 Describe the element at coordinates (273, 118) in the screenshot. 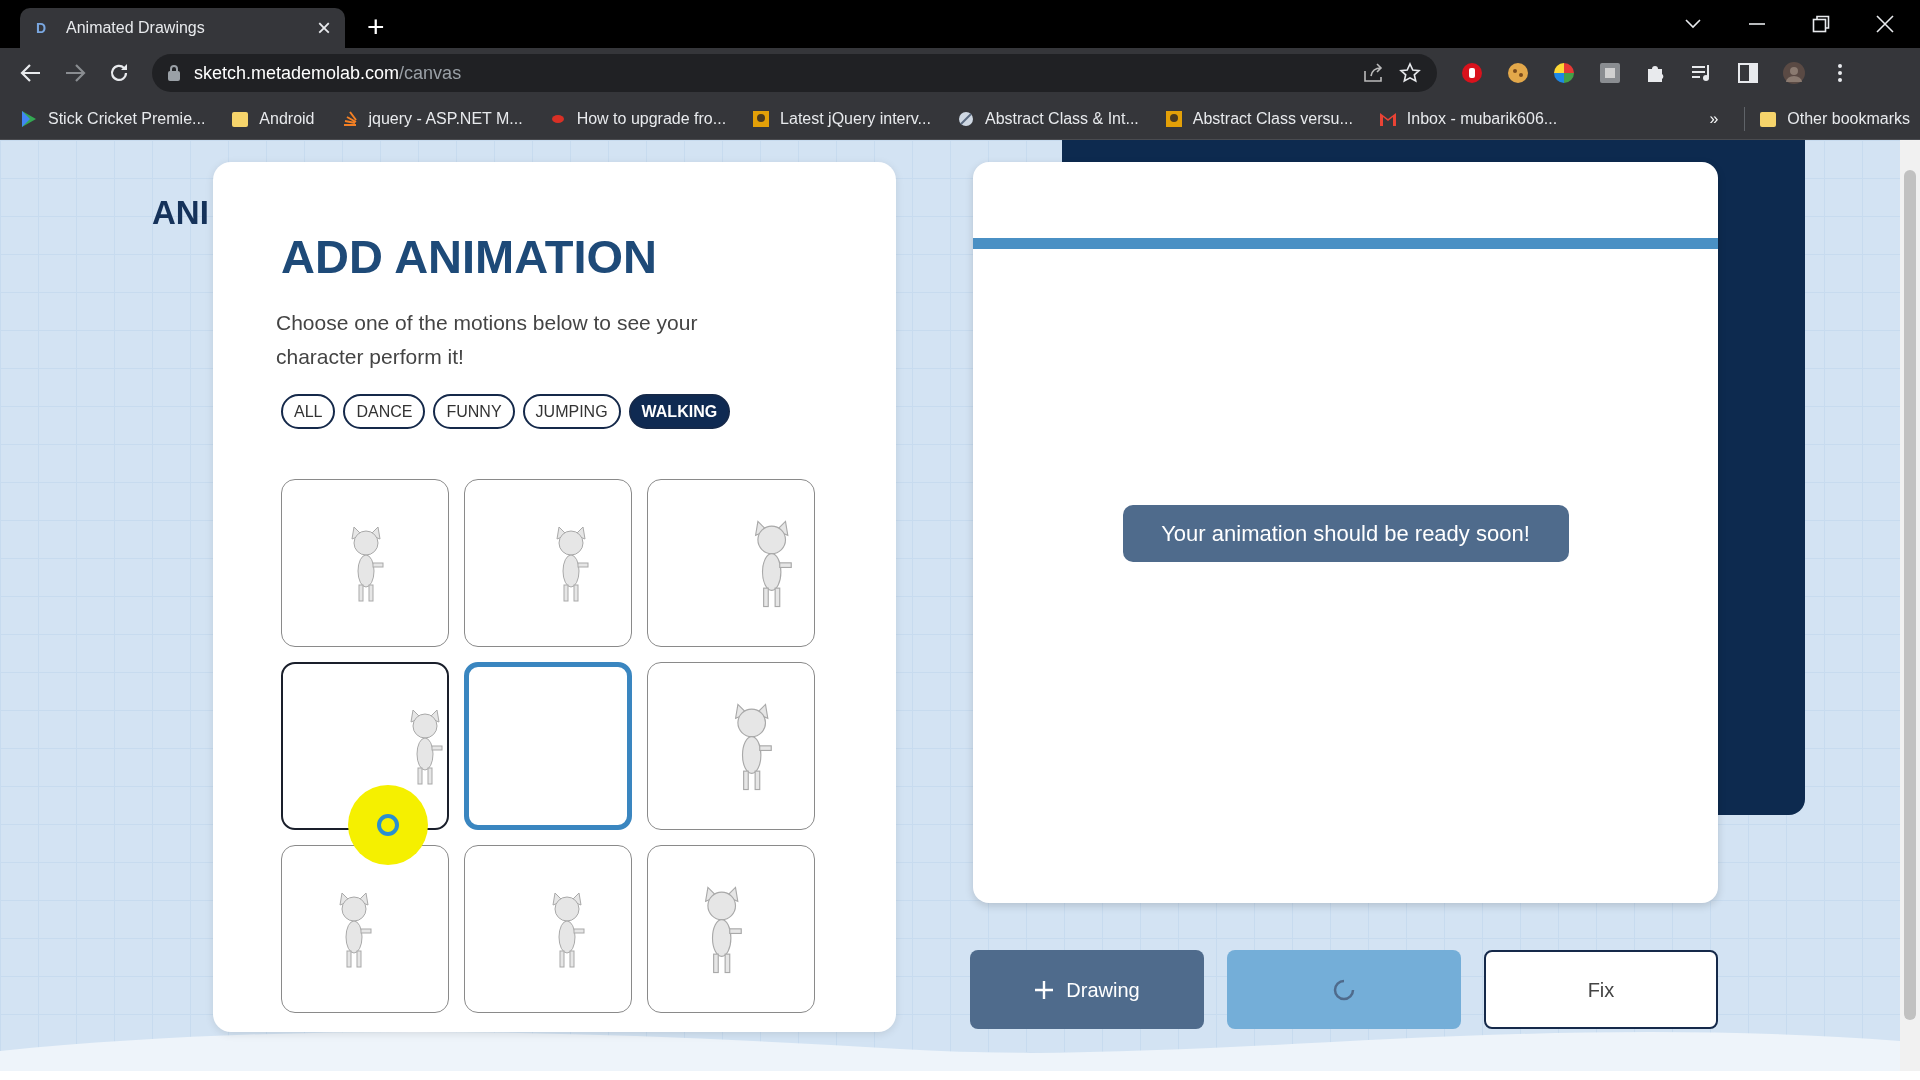

I see `bookmark: Android` at that location.